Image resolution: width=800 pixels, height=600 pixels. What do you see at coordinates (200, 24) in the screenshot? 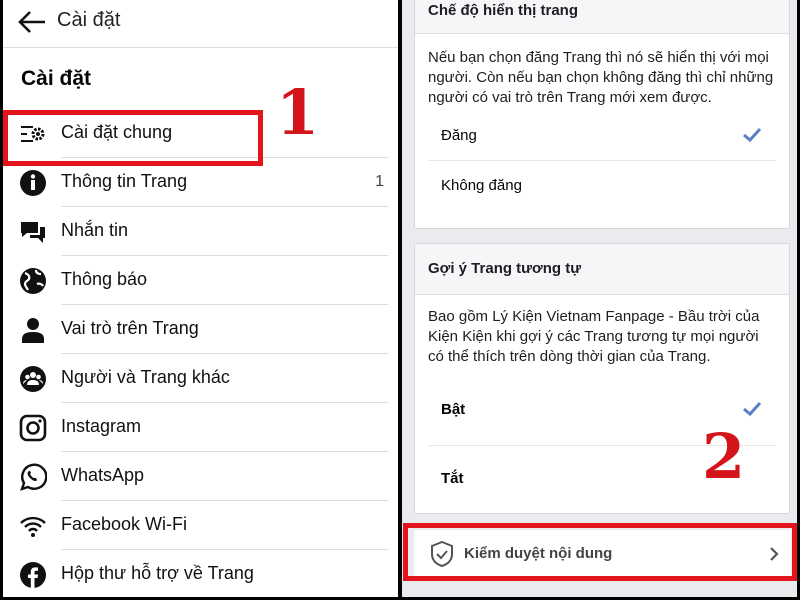
I see `top-bar: Cài đặt` at bounding box center [200, 24].